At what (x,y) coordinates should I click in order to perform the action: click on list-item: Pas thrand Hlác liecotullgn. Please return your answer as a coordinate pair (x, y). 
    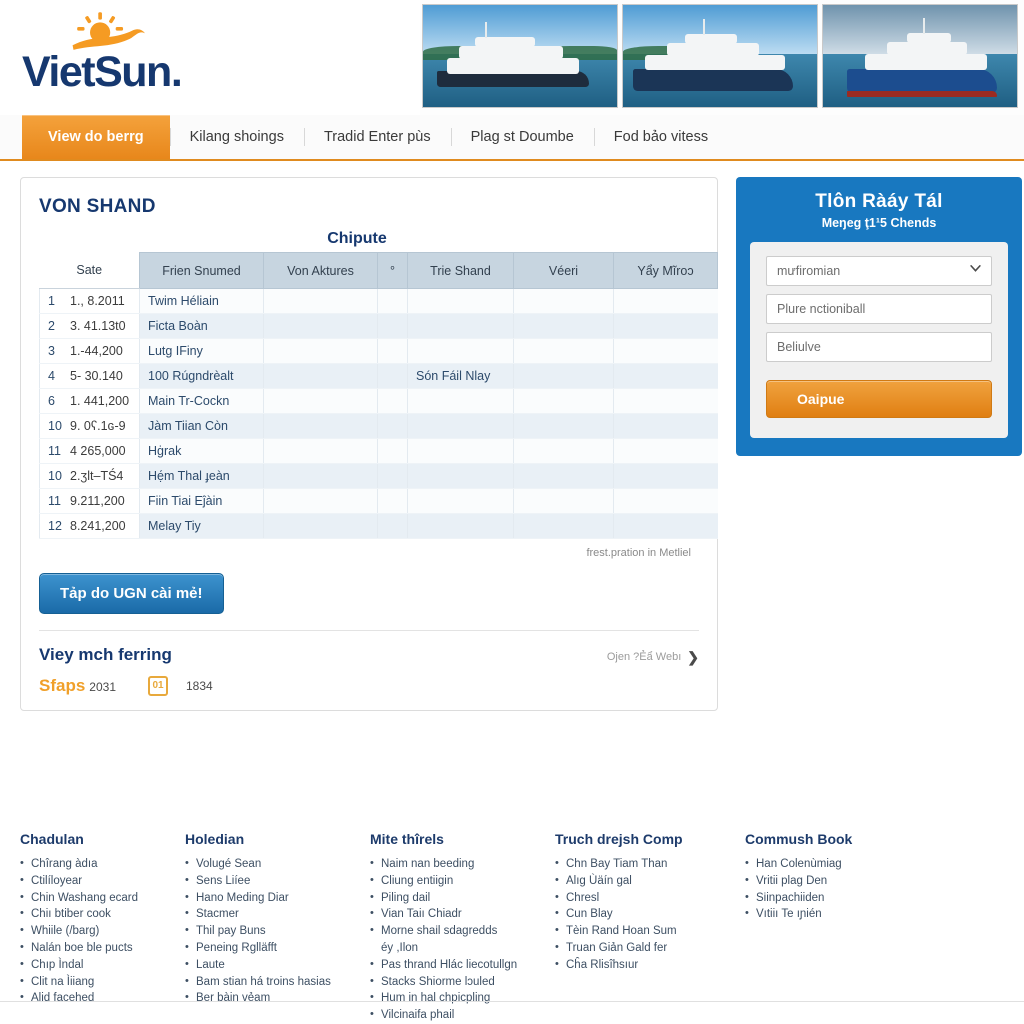
    Looking at the image, I should click on (462, 965).